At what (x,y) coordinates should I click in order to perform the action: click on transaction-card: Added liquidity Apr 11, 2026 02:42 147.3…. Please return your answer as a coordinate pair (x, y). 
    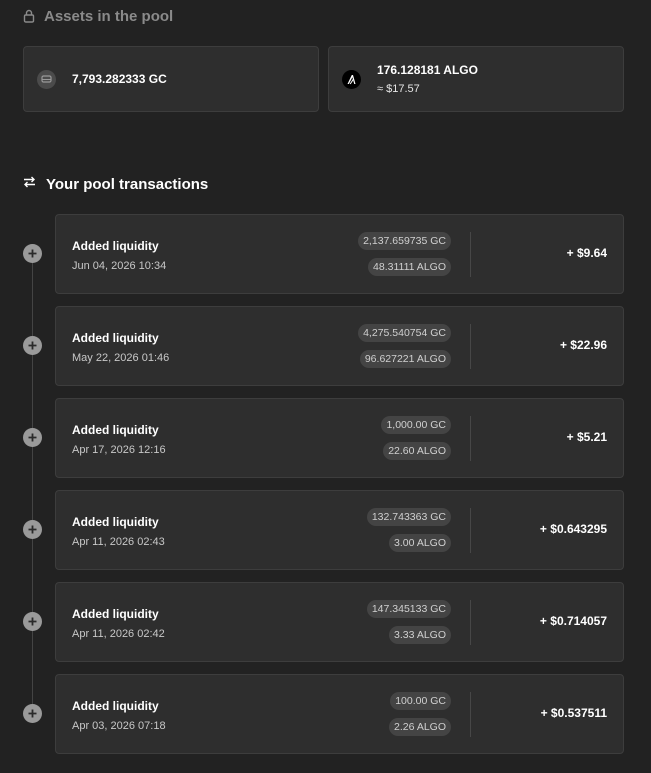
    Looking at the image, I should click on (339, 622).